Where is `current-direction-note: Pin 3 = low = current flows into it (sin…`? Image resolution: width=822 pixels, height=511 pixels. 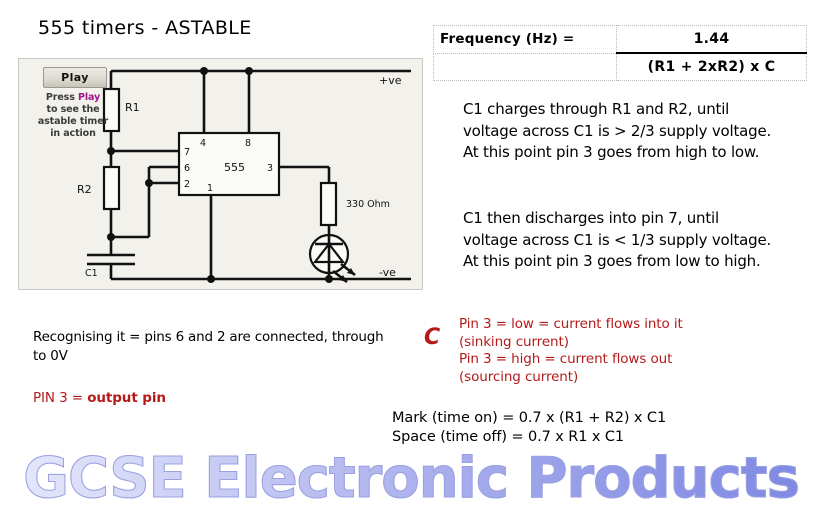 current-direction-note: Pin 3 = low = current flows into it (sin… is located at coordinates (634, 351).